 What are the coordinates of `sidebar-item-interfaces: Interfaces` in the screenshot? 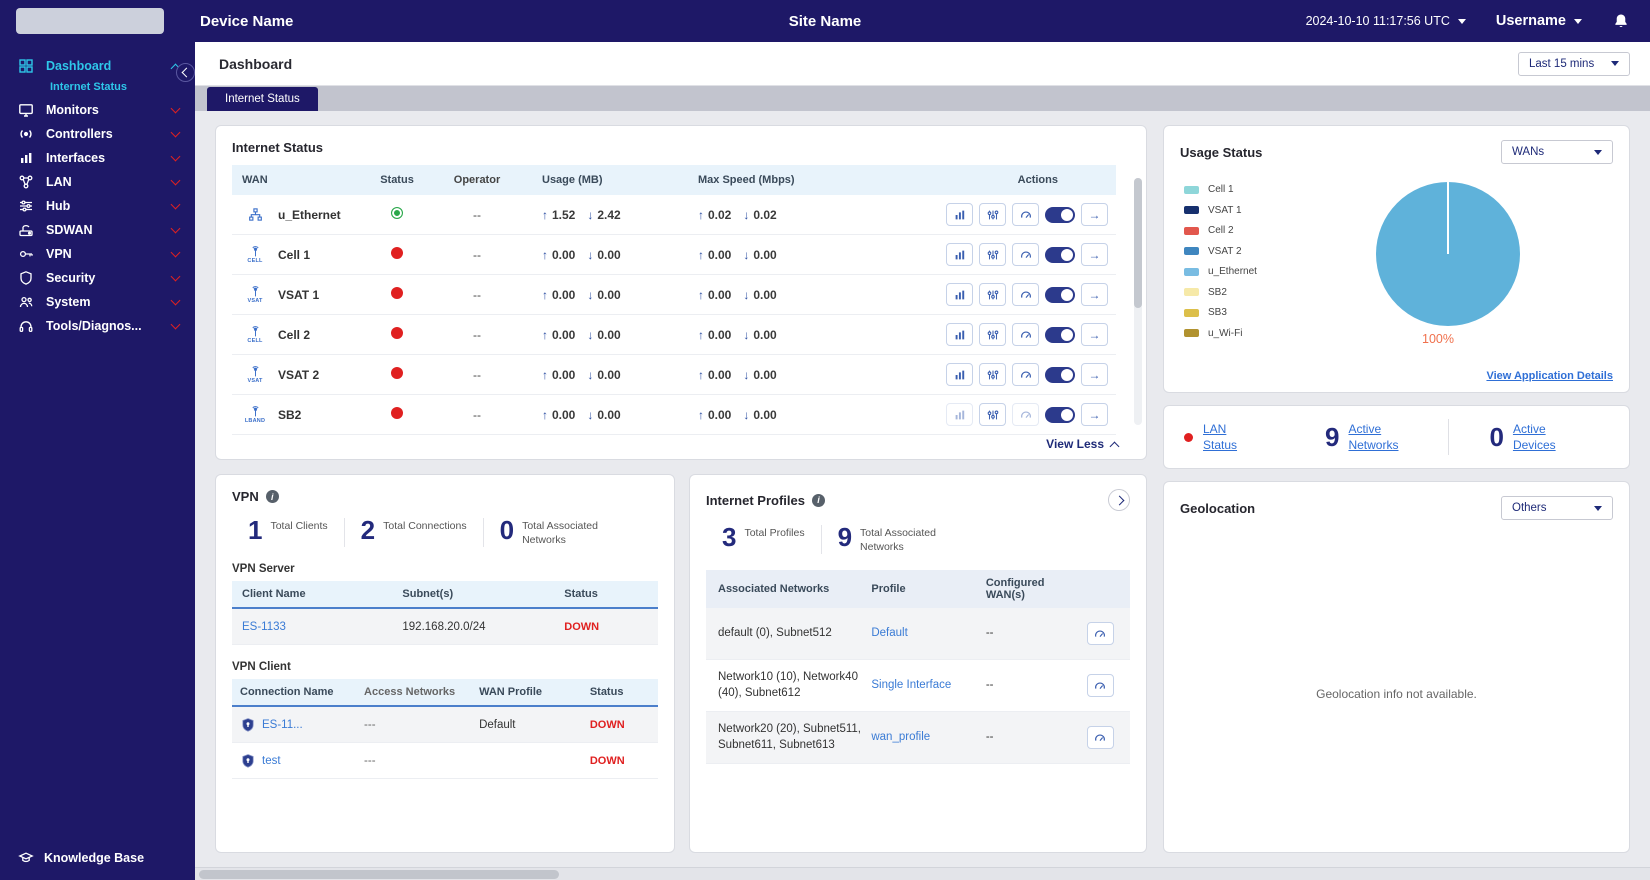 It's located at (97, 158).